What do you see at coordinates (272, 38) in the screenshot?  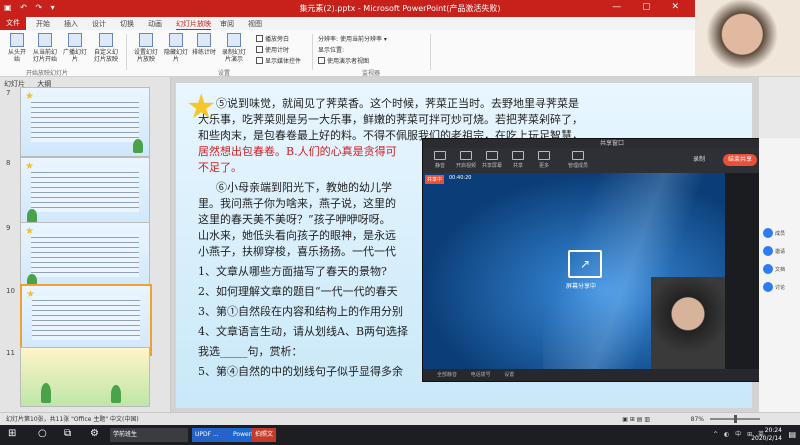 I see `play-narrations-checkbox: 播放旁白` at bounding box center [272, 38].